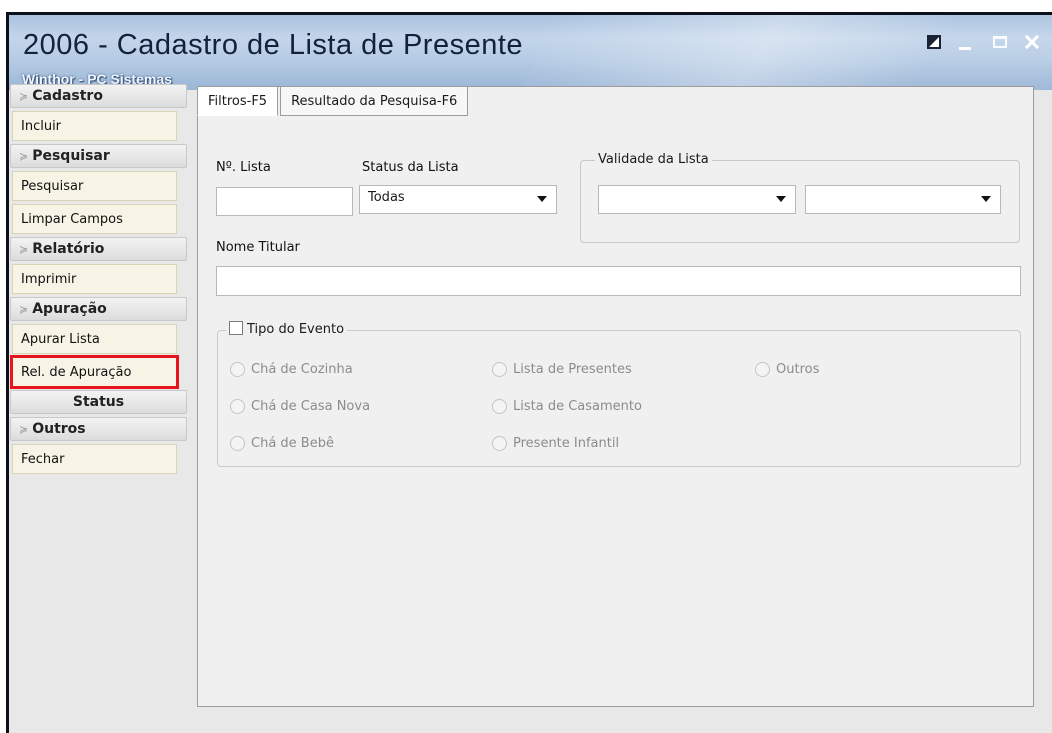 The width and height of the screenshot is (1052, 733). I want to click on radio-cha-de-bebe: Chá de Bebê, so click(282, 443).